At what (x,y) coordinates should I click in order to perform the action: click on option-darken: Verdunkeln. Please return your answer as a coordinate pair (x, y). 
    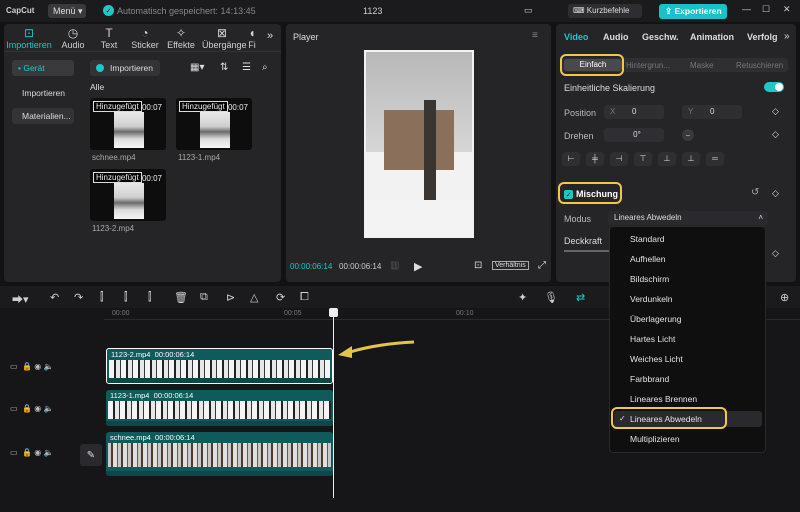
    Looking at the image, I should click on (651, 299).